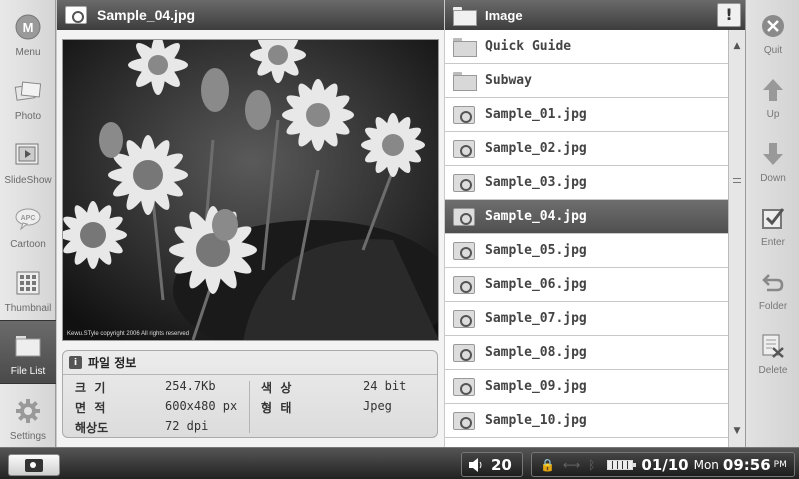 This screenshot has width=799, height=479. I want to click on svg-text: APC, so click(28, 218).